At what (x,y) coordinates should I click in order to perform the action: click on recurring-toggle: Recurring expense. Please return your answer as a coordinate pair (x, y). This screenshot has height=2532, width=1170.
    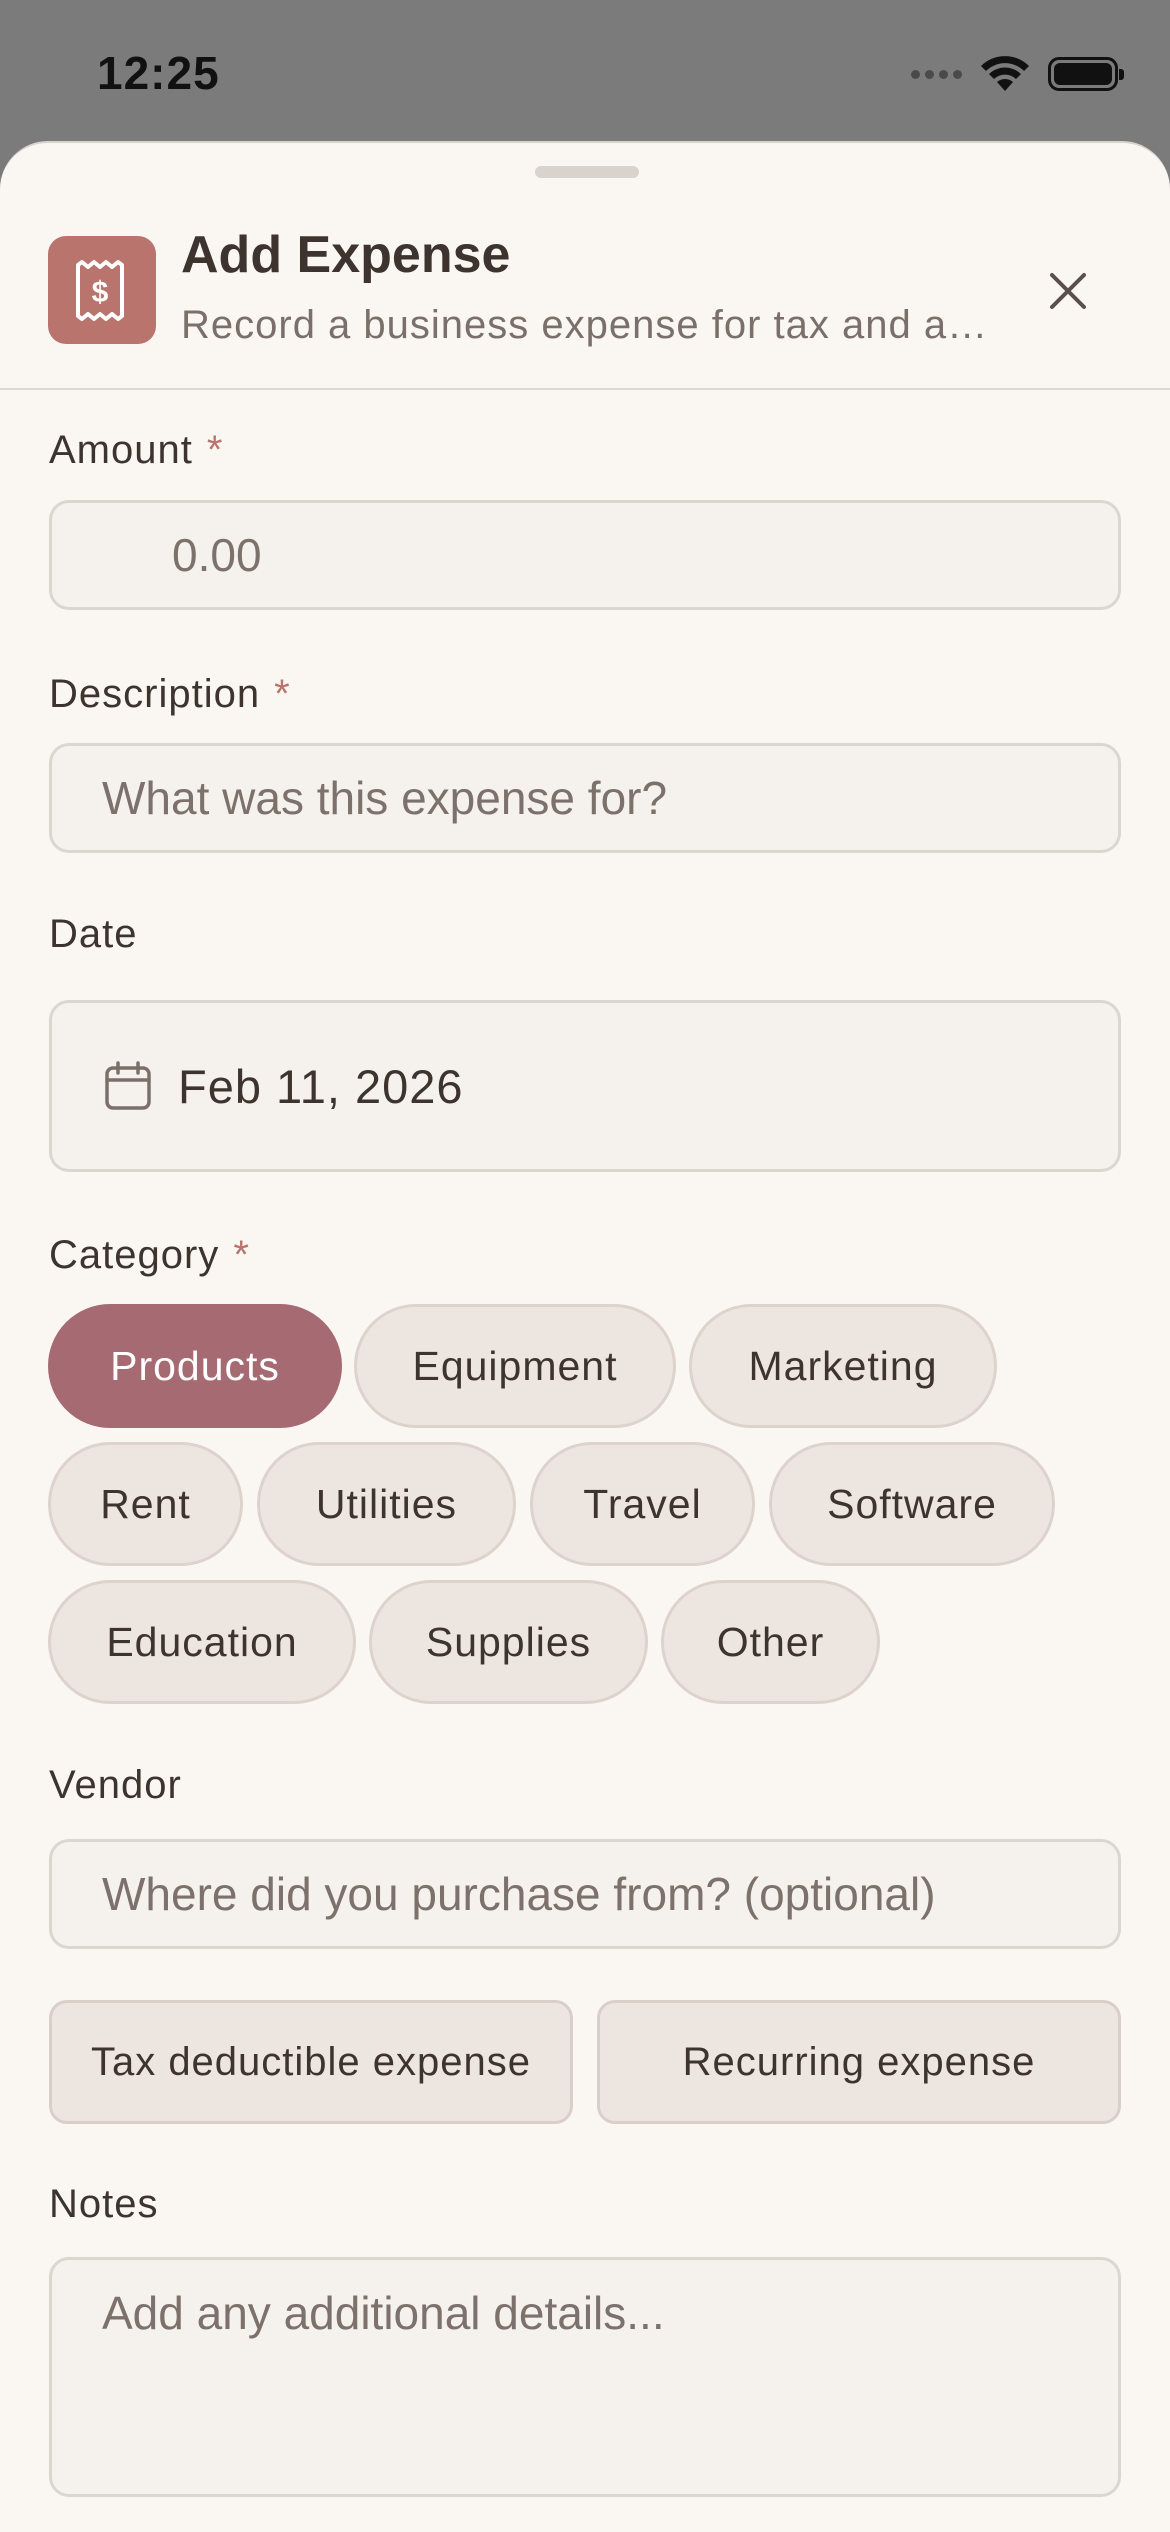
    Looking at the image, I should click on (859, 2062).